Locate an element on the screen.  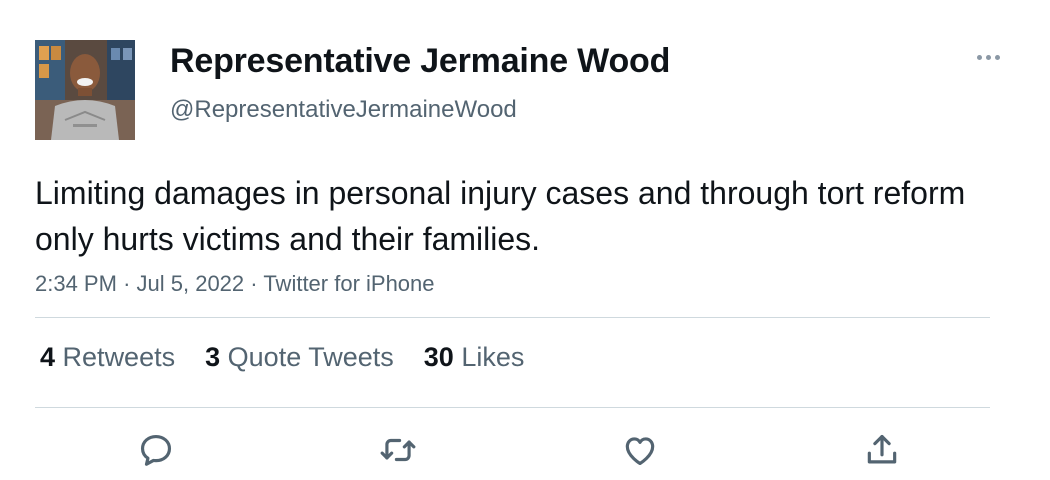
author-handle: @RepresentativeJermaineWood is located at coordinates (343, 110).